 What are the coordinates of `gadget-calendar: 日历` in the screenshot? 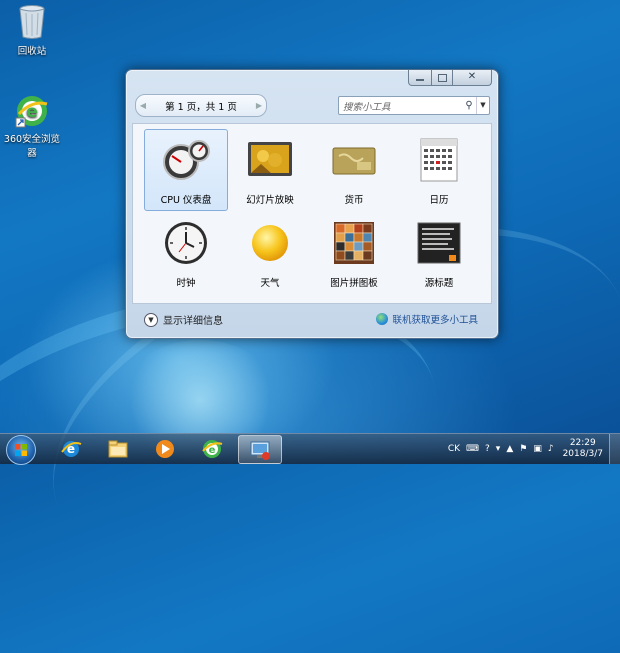 It's located at (439, 170).